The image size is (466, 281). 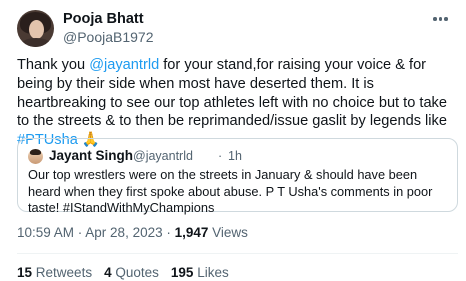 What do you see at coordinates (25, 272) in the screenshot?
I see `retweets-count: 15` at bounding box center [25, 272].